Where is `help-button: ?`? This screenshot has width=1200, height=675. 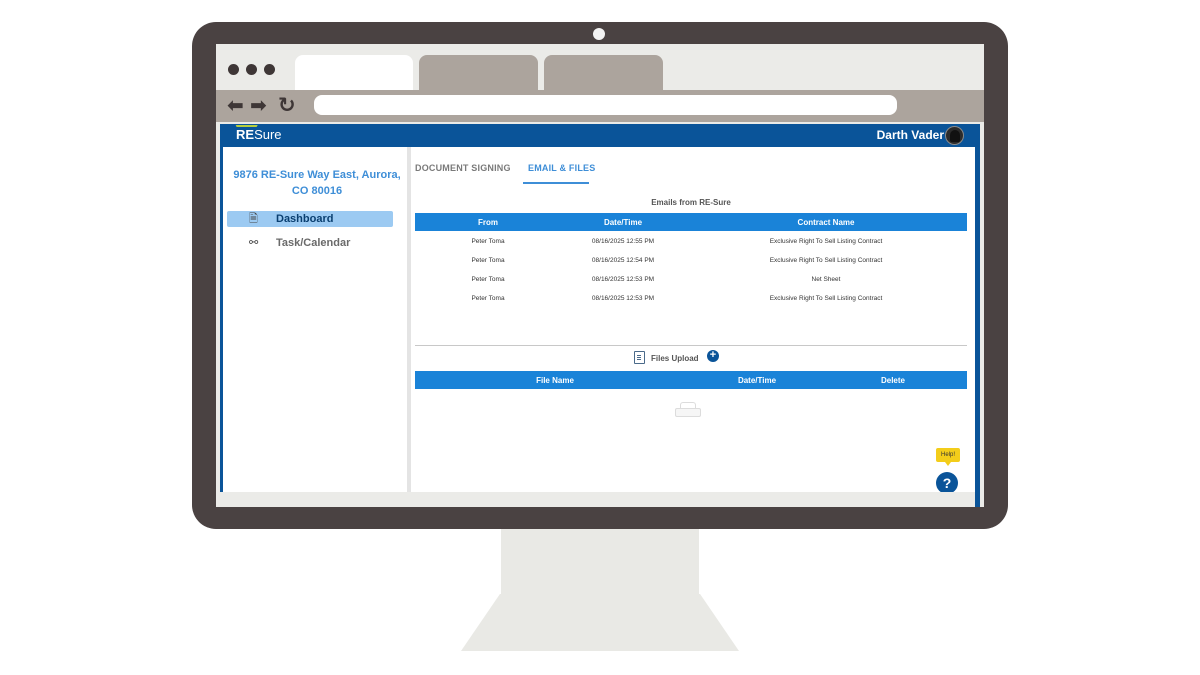
help-button: ? is located at coordinates (947, 483).